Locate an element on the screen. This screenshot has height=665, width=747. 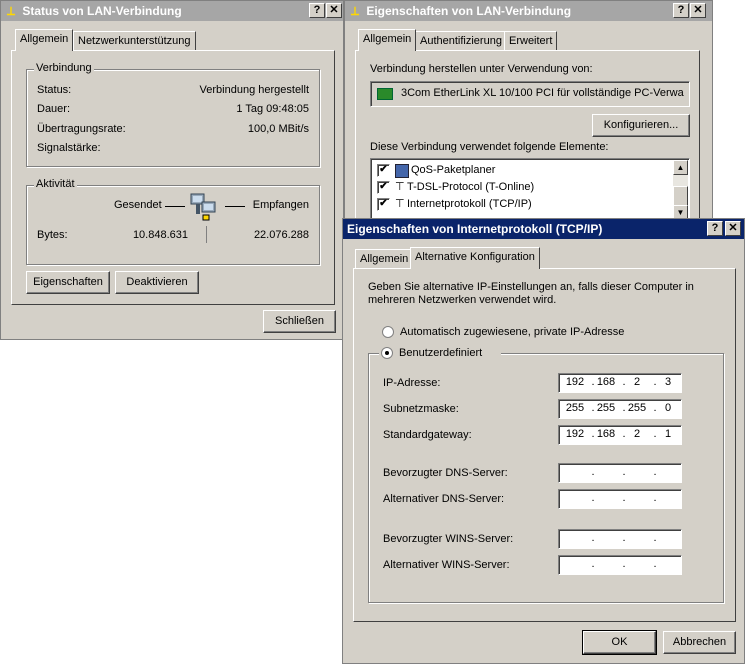
ok-button: OK is located at coordinates (619, 642).